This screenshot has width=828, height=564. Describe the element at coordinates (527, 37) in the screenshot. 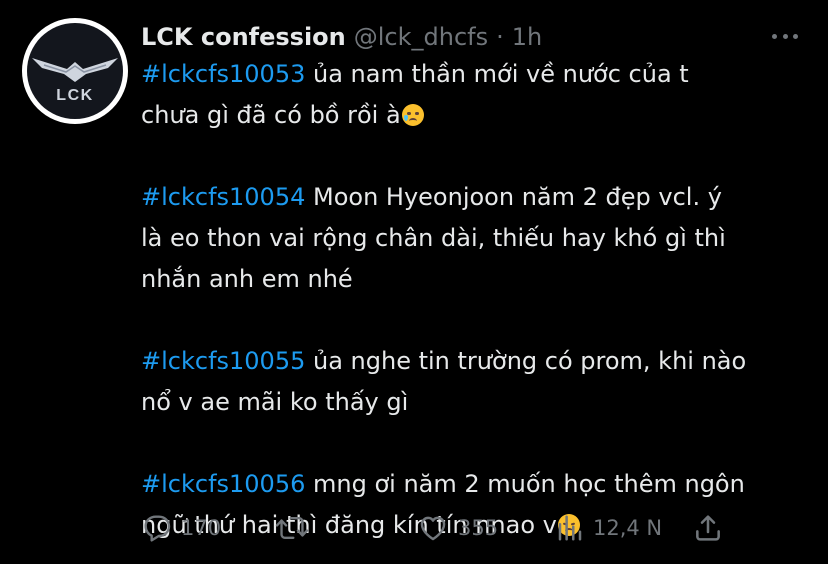

I see `tweet-timestamp: 1h` at that location.